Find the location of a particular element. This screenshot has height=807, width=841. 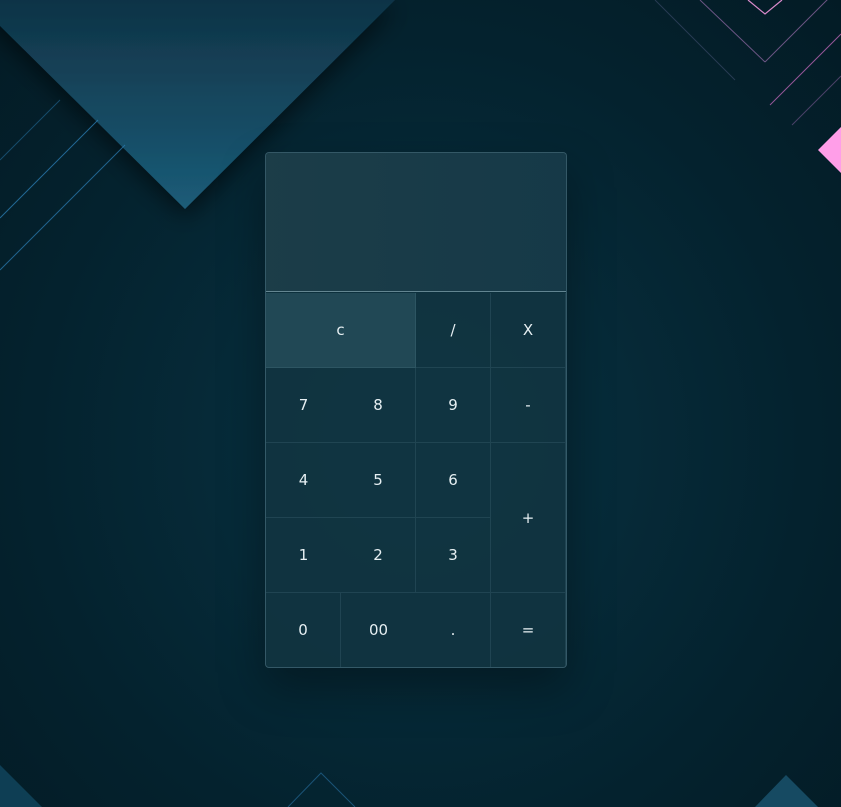

double-zero-button: 00 is located at coordinates (378, 630).